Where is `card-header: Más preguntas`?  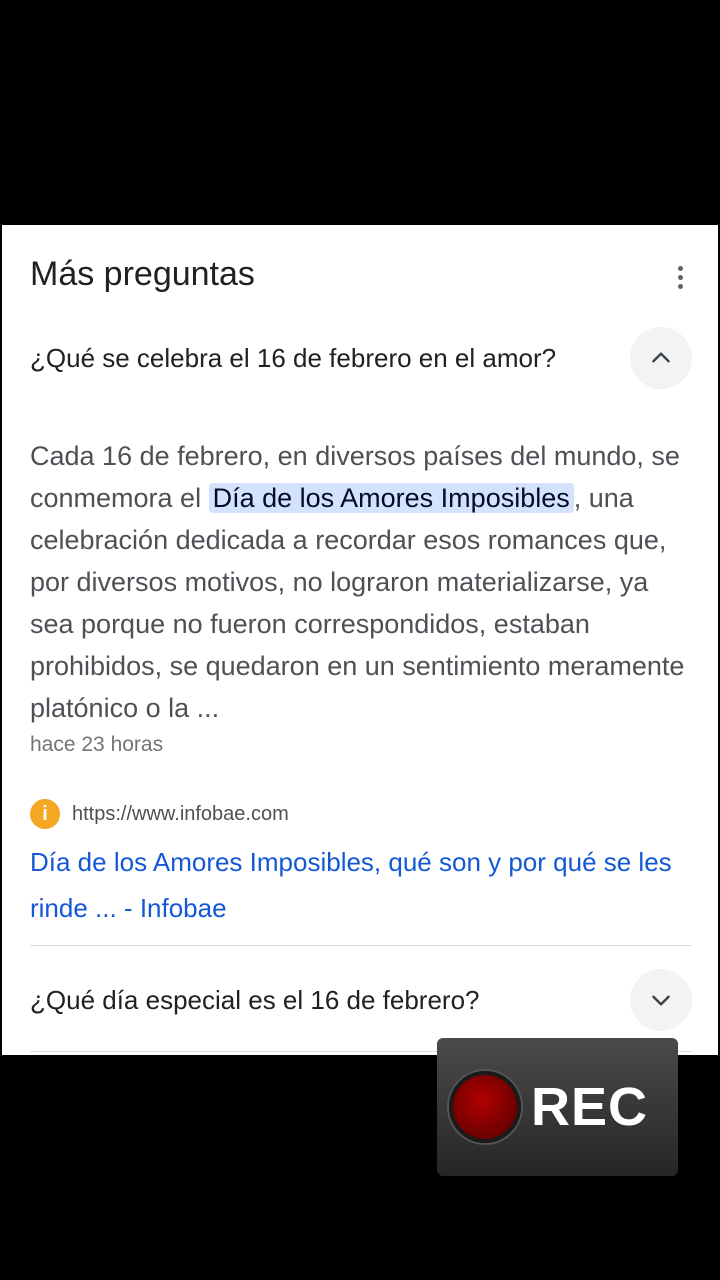
card-header: Más preguntas is located at coordinates (360, 275).